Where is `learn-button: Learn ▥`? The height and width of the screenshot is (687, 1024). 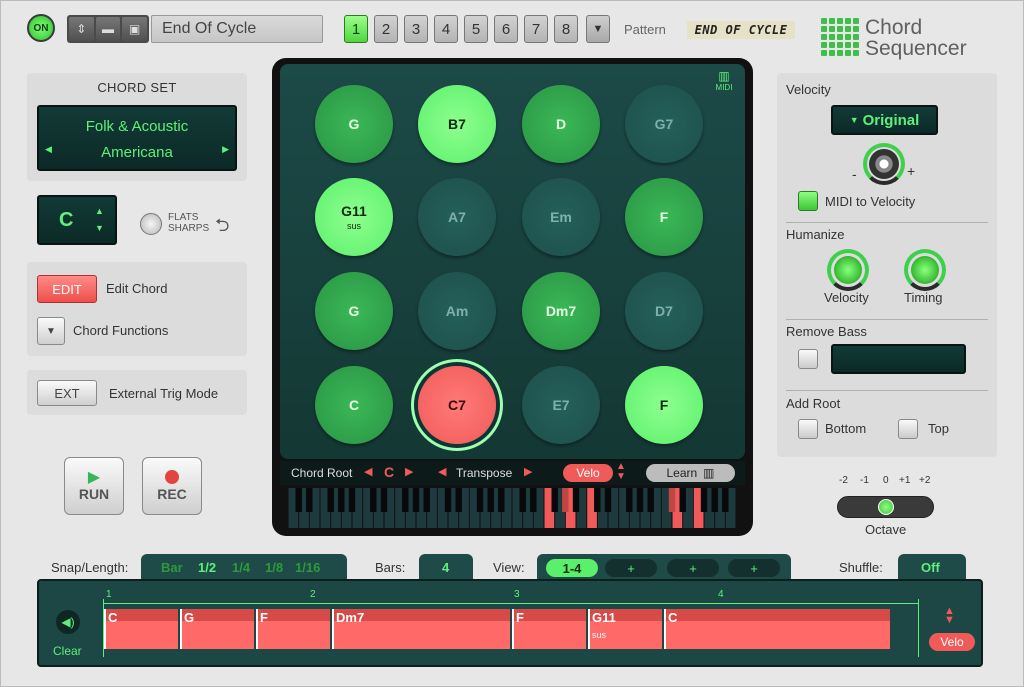 learn-button: Learn ▥ is located at coordinates (690, 473).